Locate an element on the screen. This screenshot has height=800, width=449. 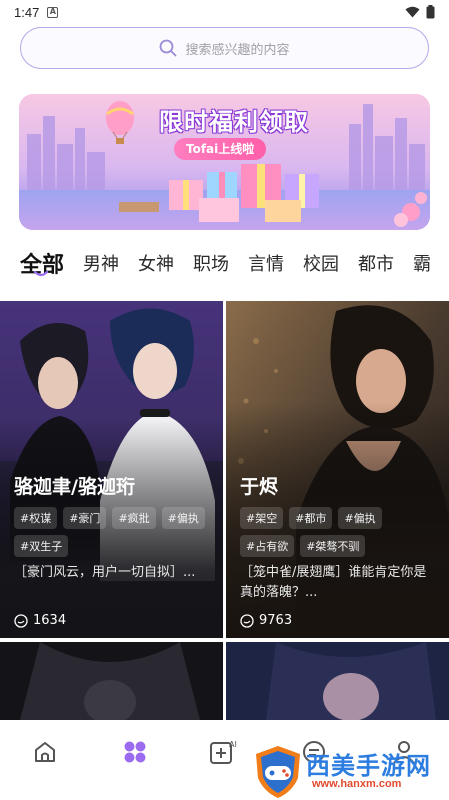
tag-chip: #疯批 is located at coordinates (134, 518).